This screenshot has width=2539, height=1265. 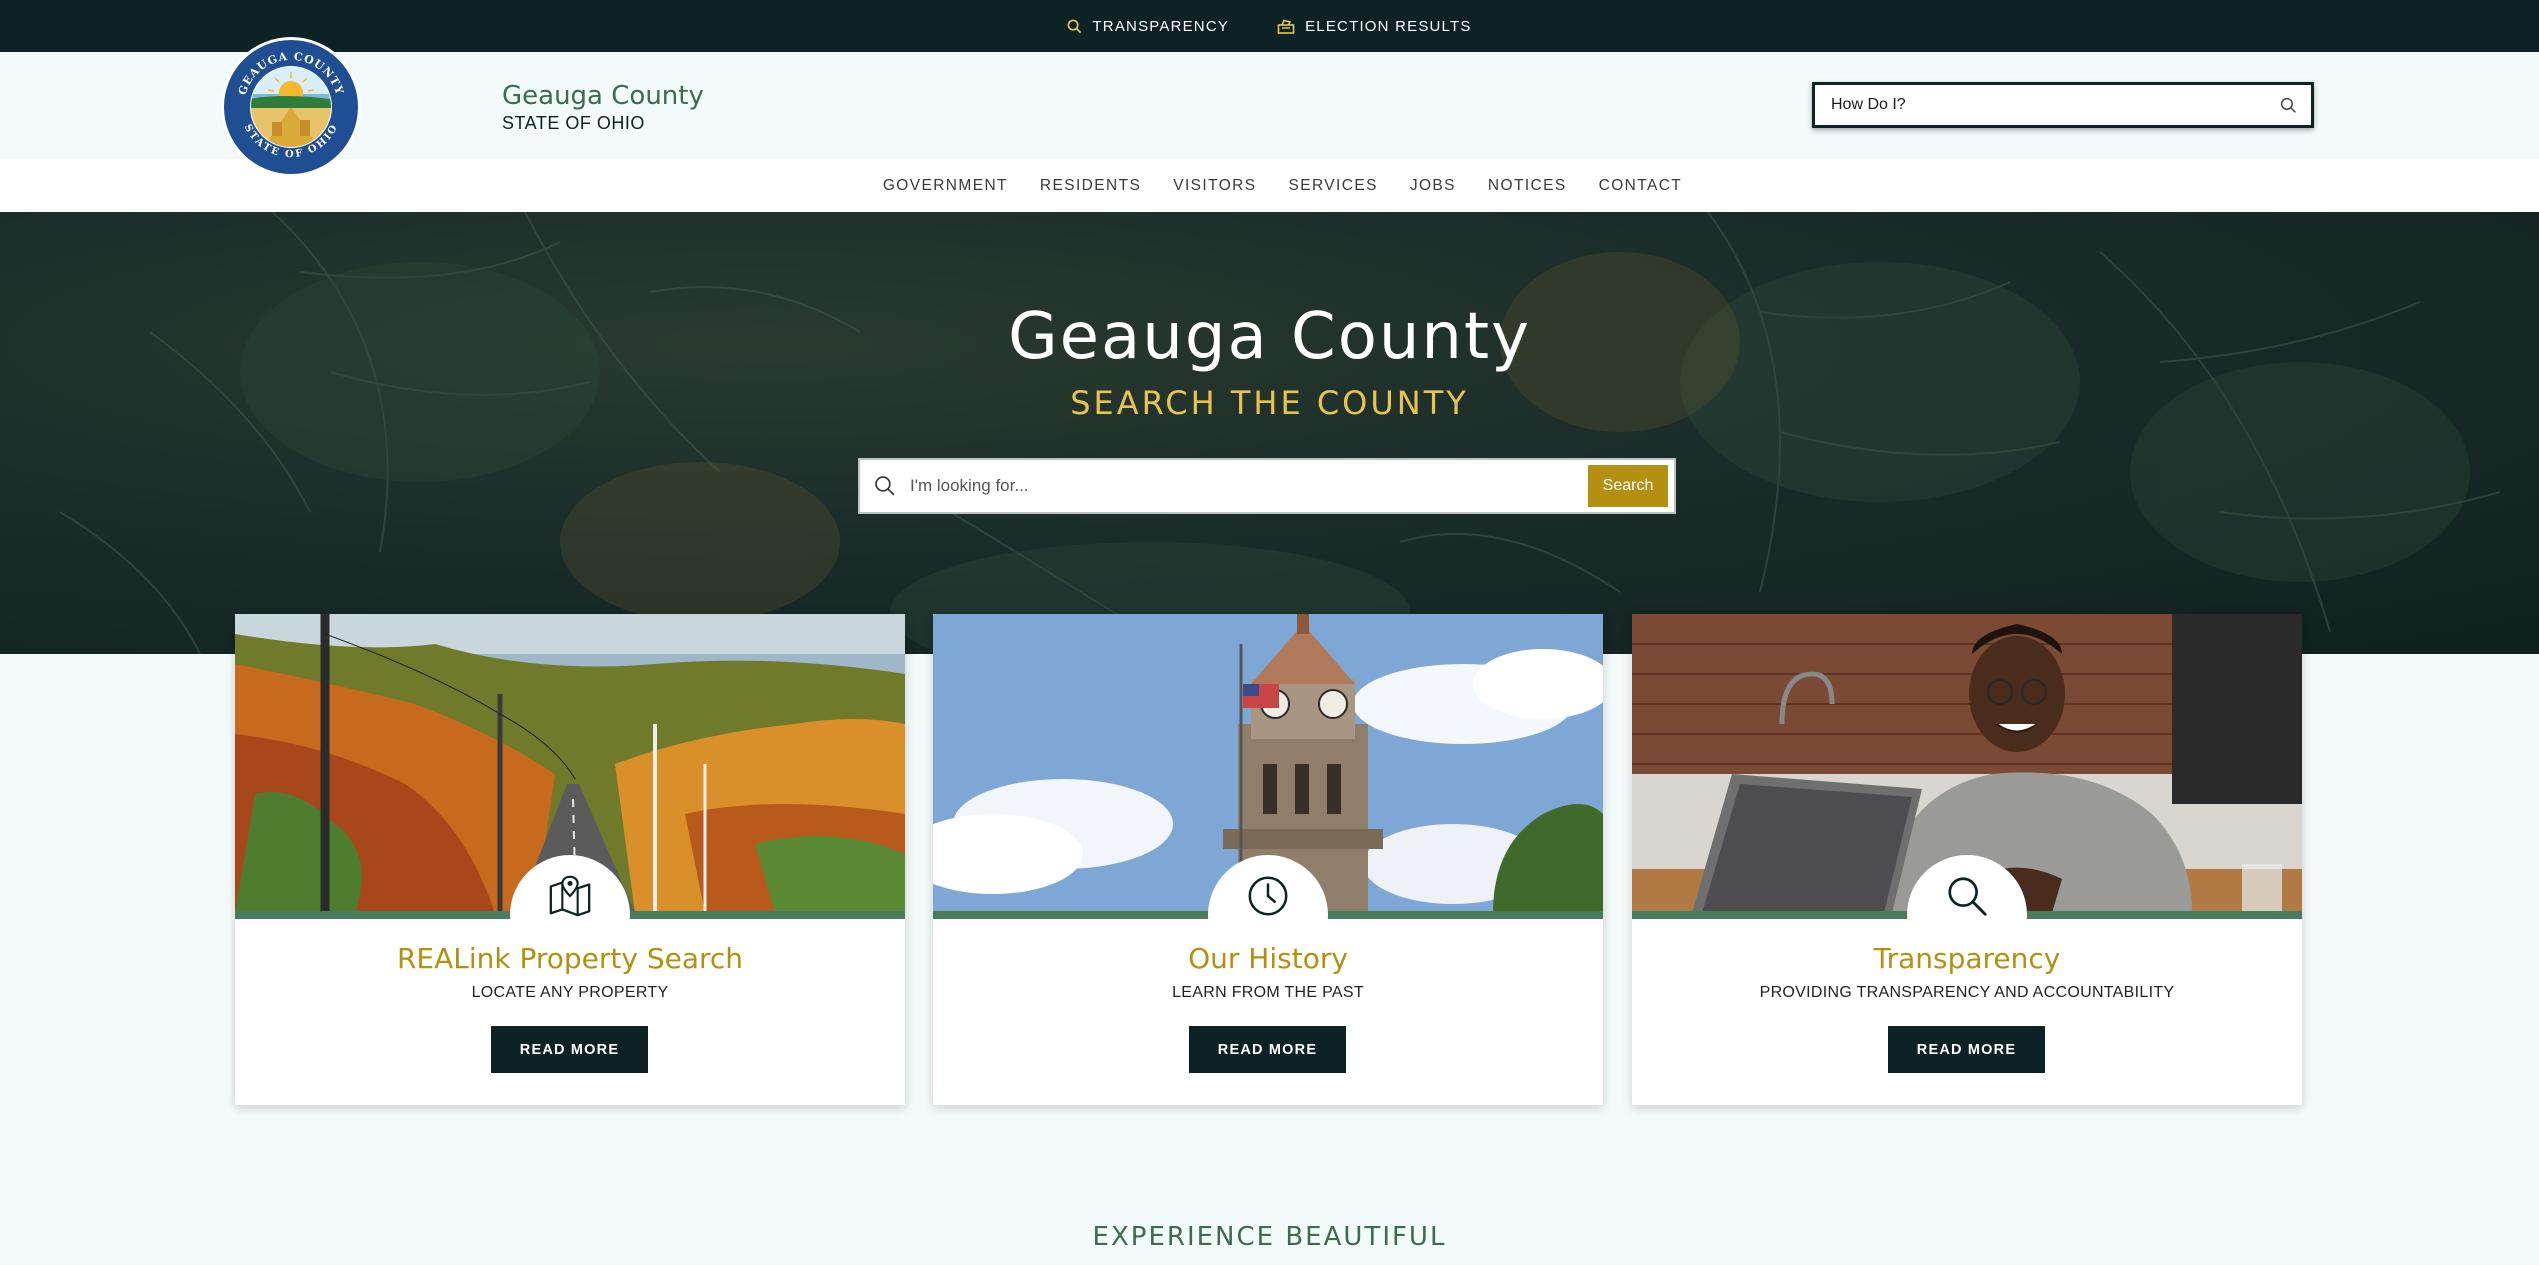 What do you see at coordinates (1214, 186) in the screenshot?
I see `nav-visitors: VISITORS` at bounding box center [1214, 186].